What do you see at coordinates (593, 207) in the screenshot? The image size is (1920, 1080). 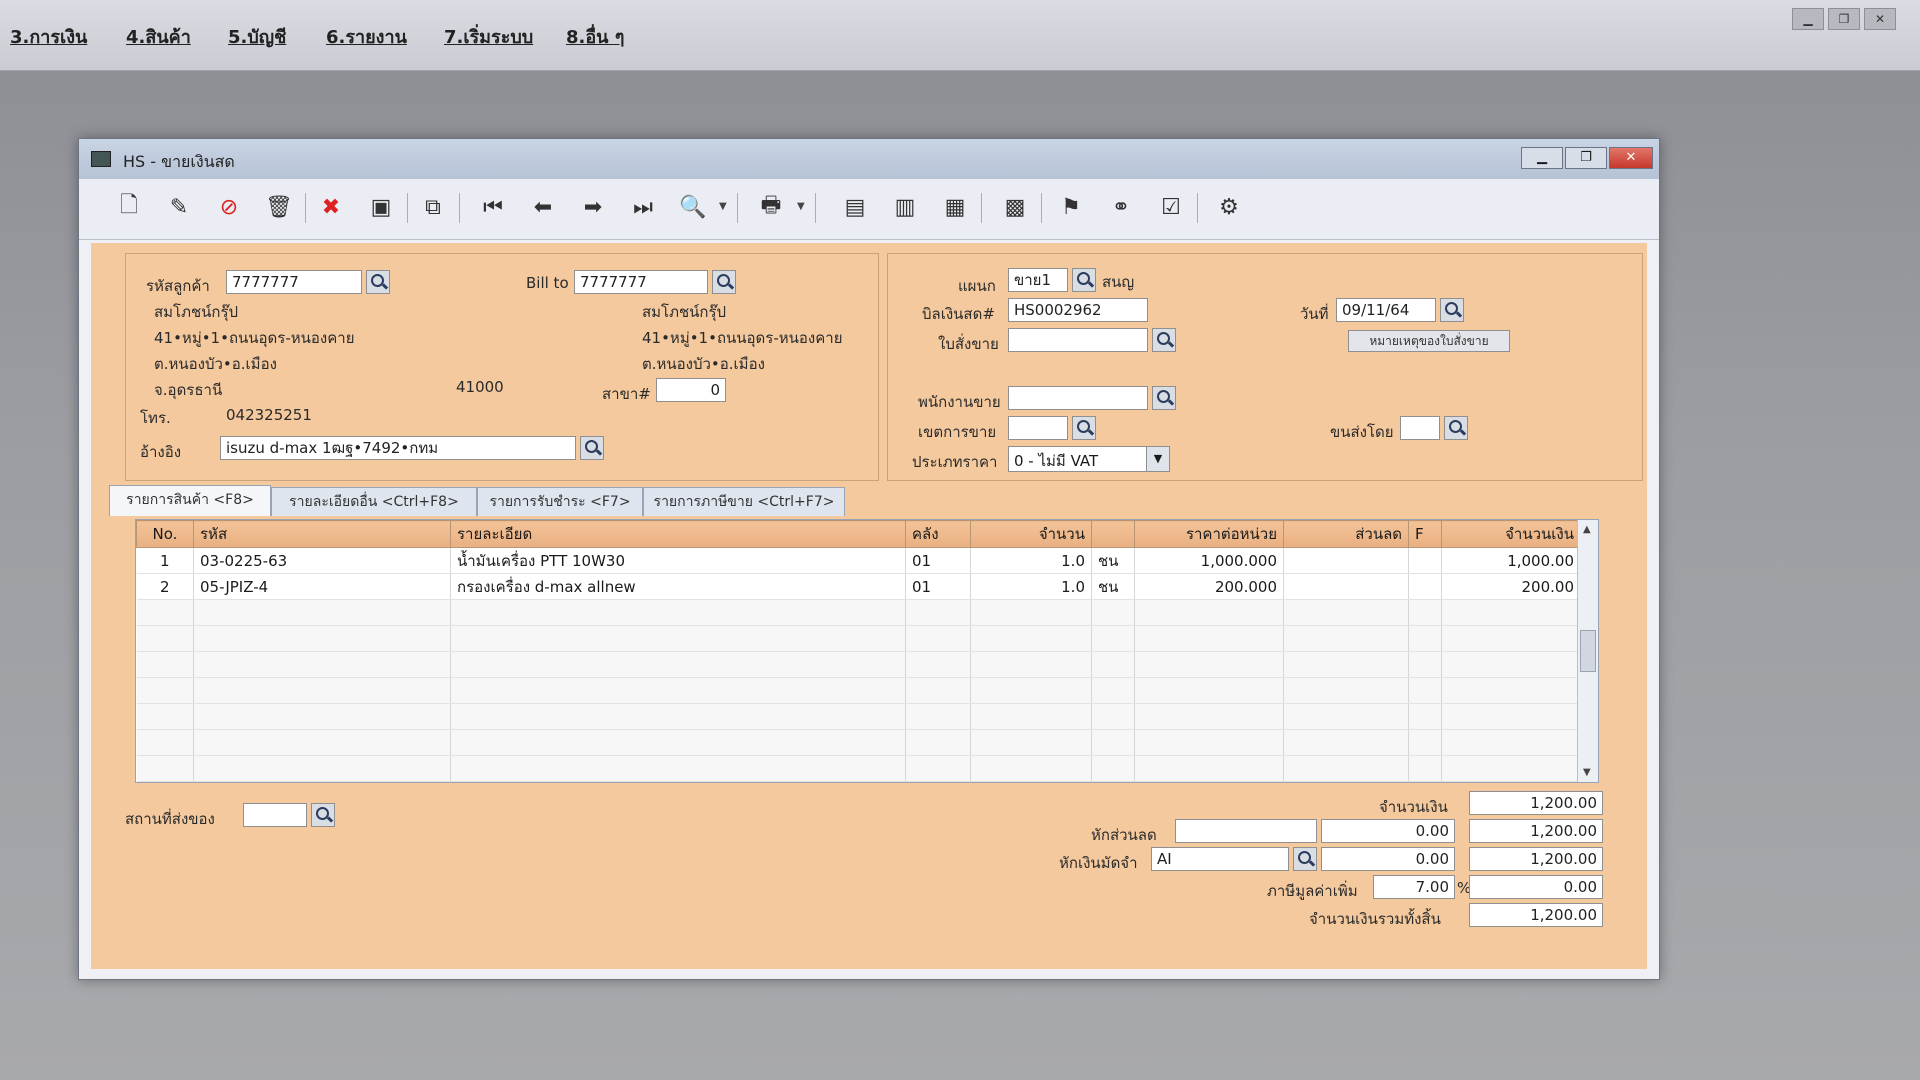 I see `next-record-icon: ➡` at bounding box center [593, 207].